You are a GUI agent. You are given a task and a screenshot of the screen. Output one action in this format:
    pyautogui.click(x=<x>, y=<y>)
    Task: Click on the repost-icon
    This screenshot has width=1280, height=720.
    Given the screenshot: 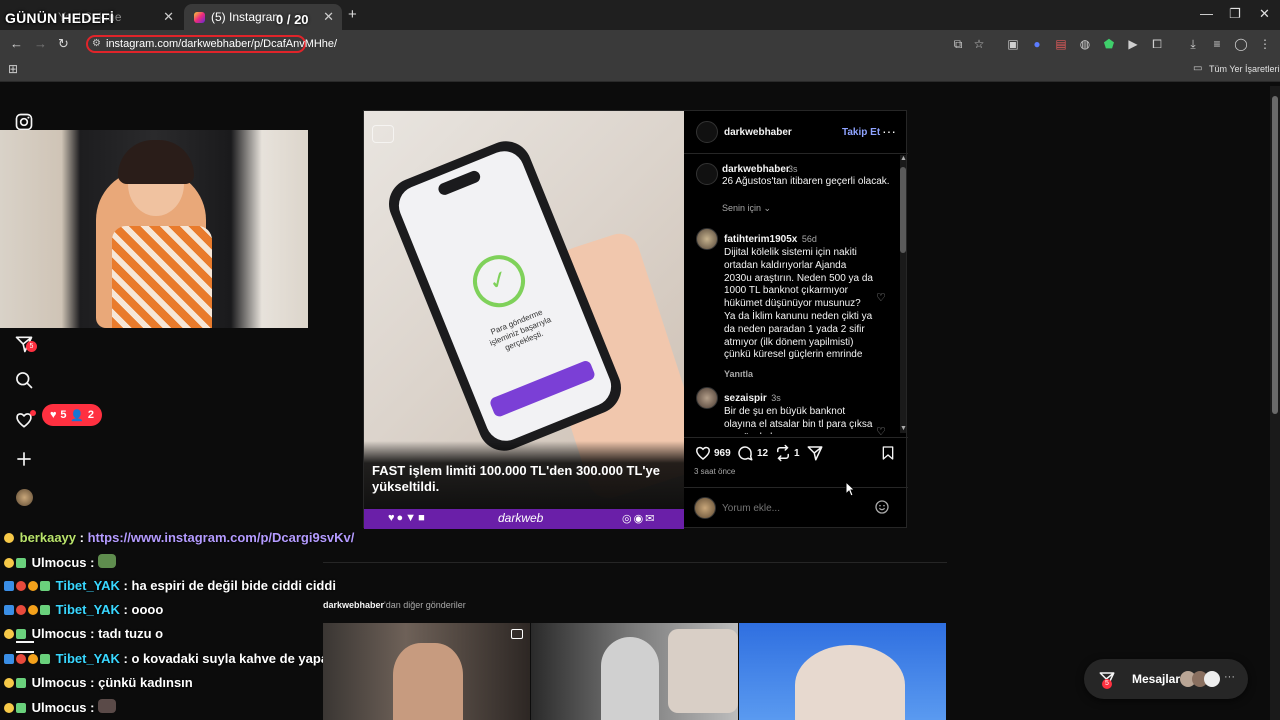 What is the action you would take?
    pyautogui.click(x=783, y=453)
    